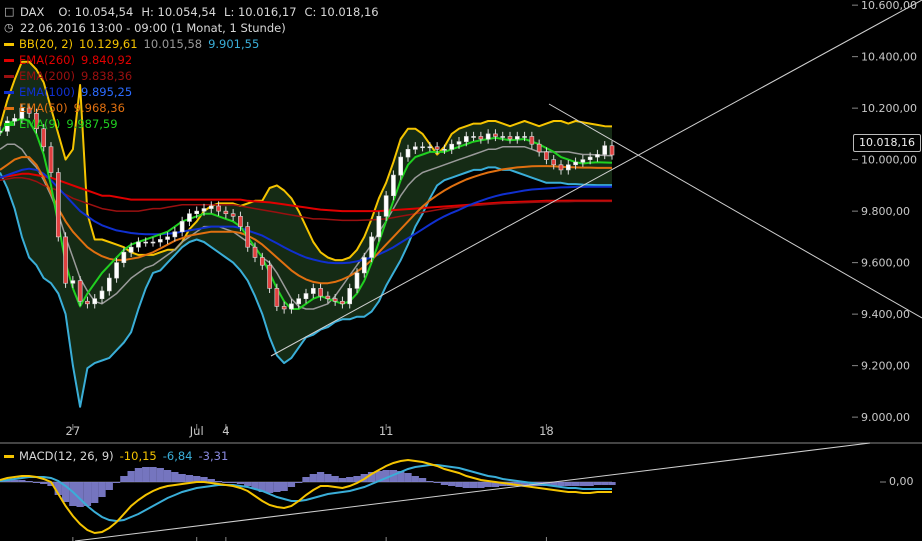 The height and width of the screenshot is (541, 922). What do you see at coordinates (43, 108) in the screenshot?
I see `legend-label: EMA(50)` at bounding box center [43, 108].